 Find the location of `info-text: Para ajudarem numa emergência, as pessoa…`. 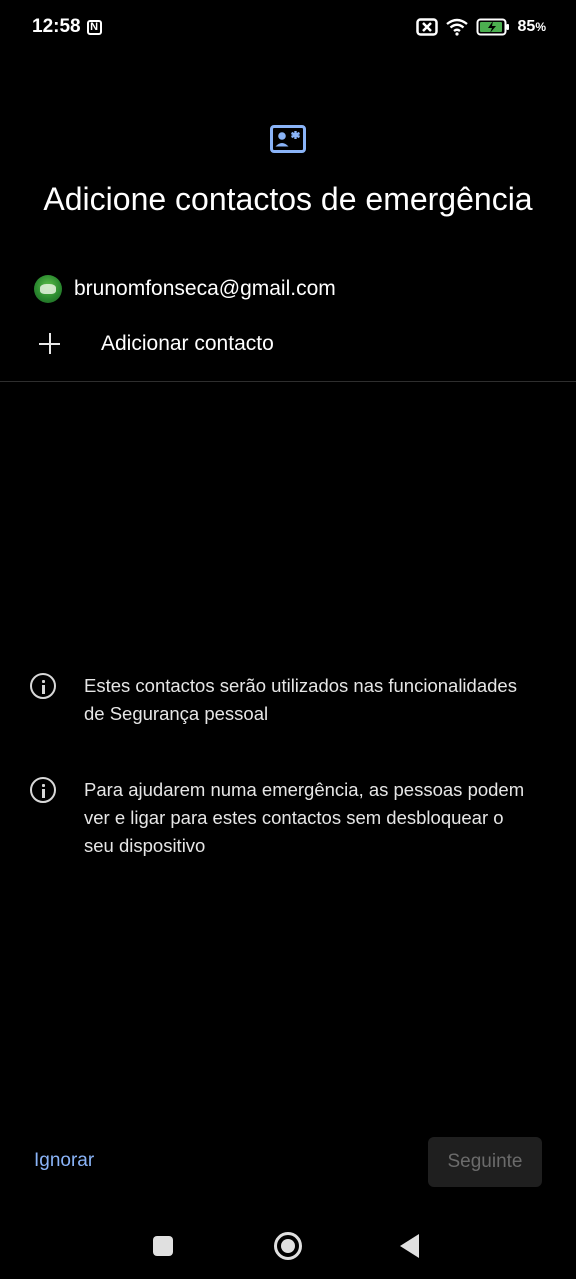

info-text: Para ajudarem numa emergência, as pessoa… is located at coordinates (304, 817).